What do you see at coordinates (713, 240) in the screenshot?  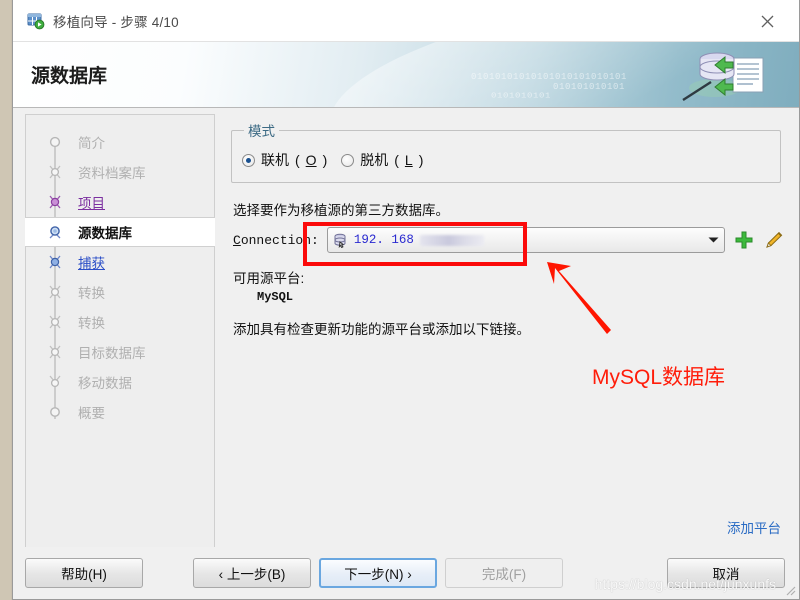 I see `chevron-down-icon` at bounding box center [713, 240].